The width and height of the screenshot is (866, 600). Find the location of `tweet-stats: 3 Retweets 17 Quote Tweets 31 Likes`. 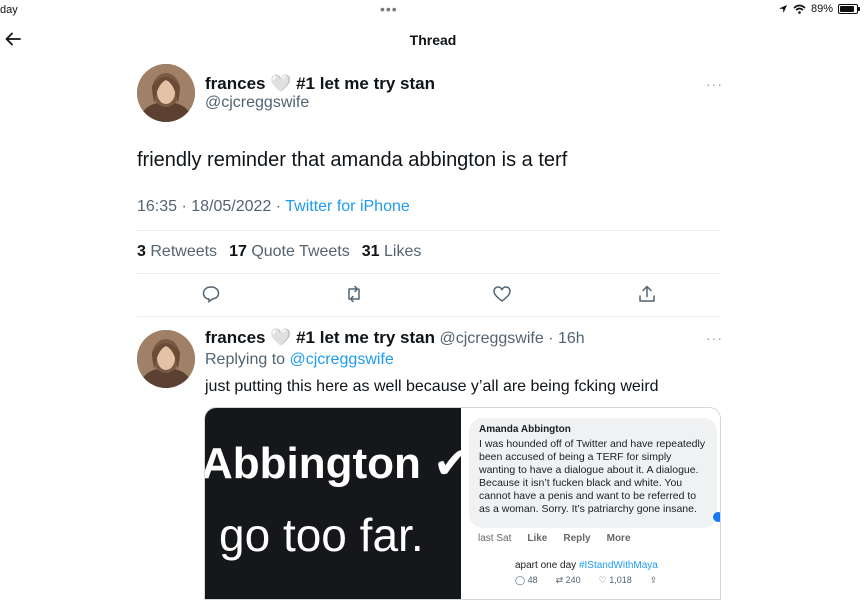

tweet-stats: 3 Retweets 17 Quote Tweets 31 Likes is located at coordinates (279, 252).